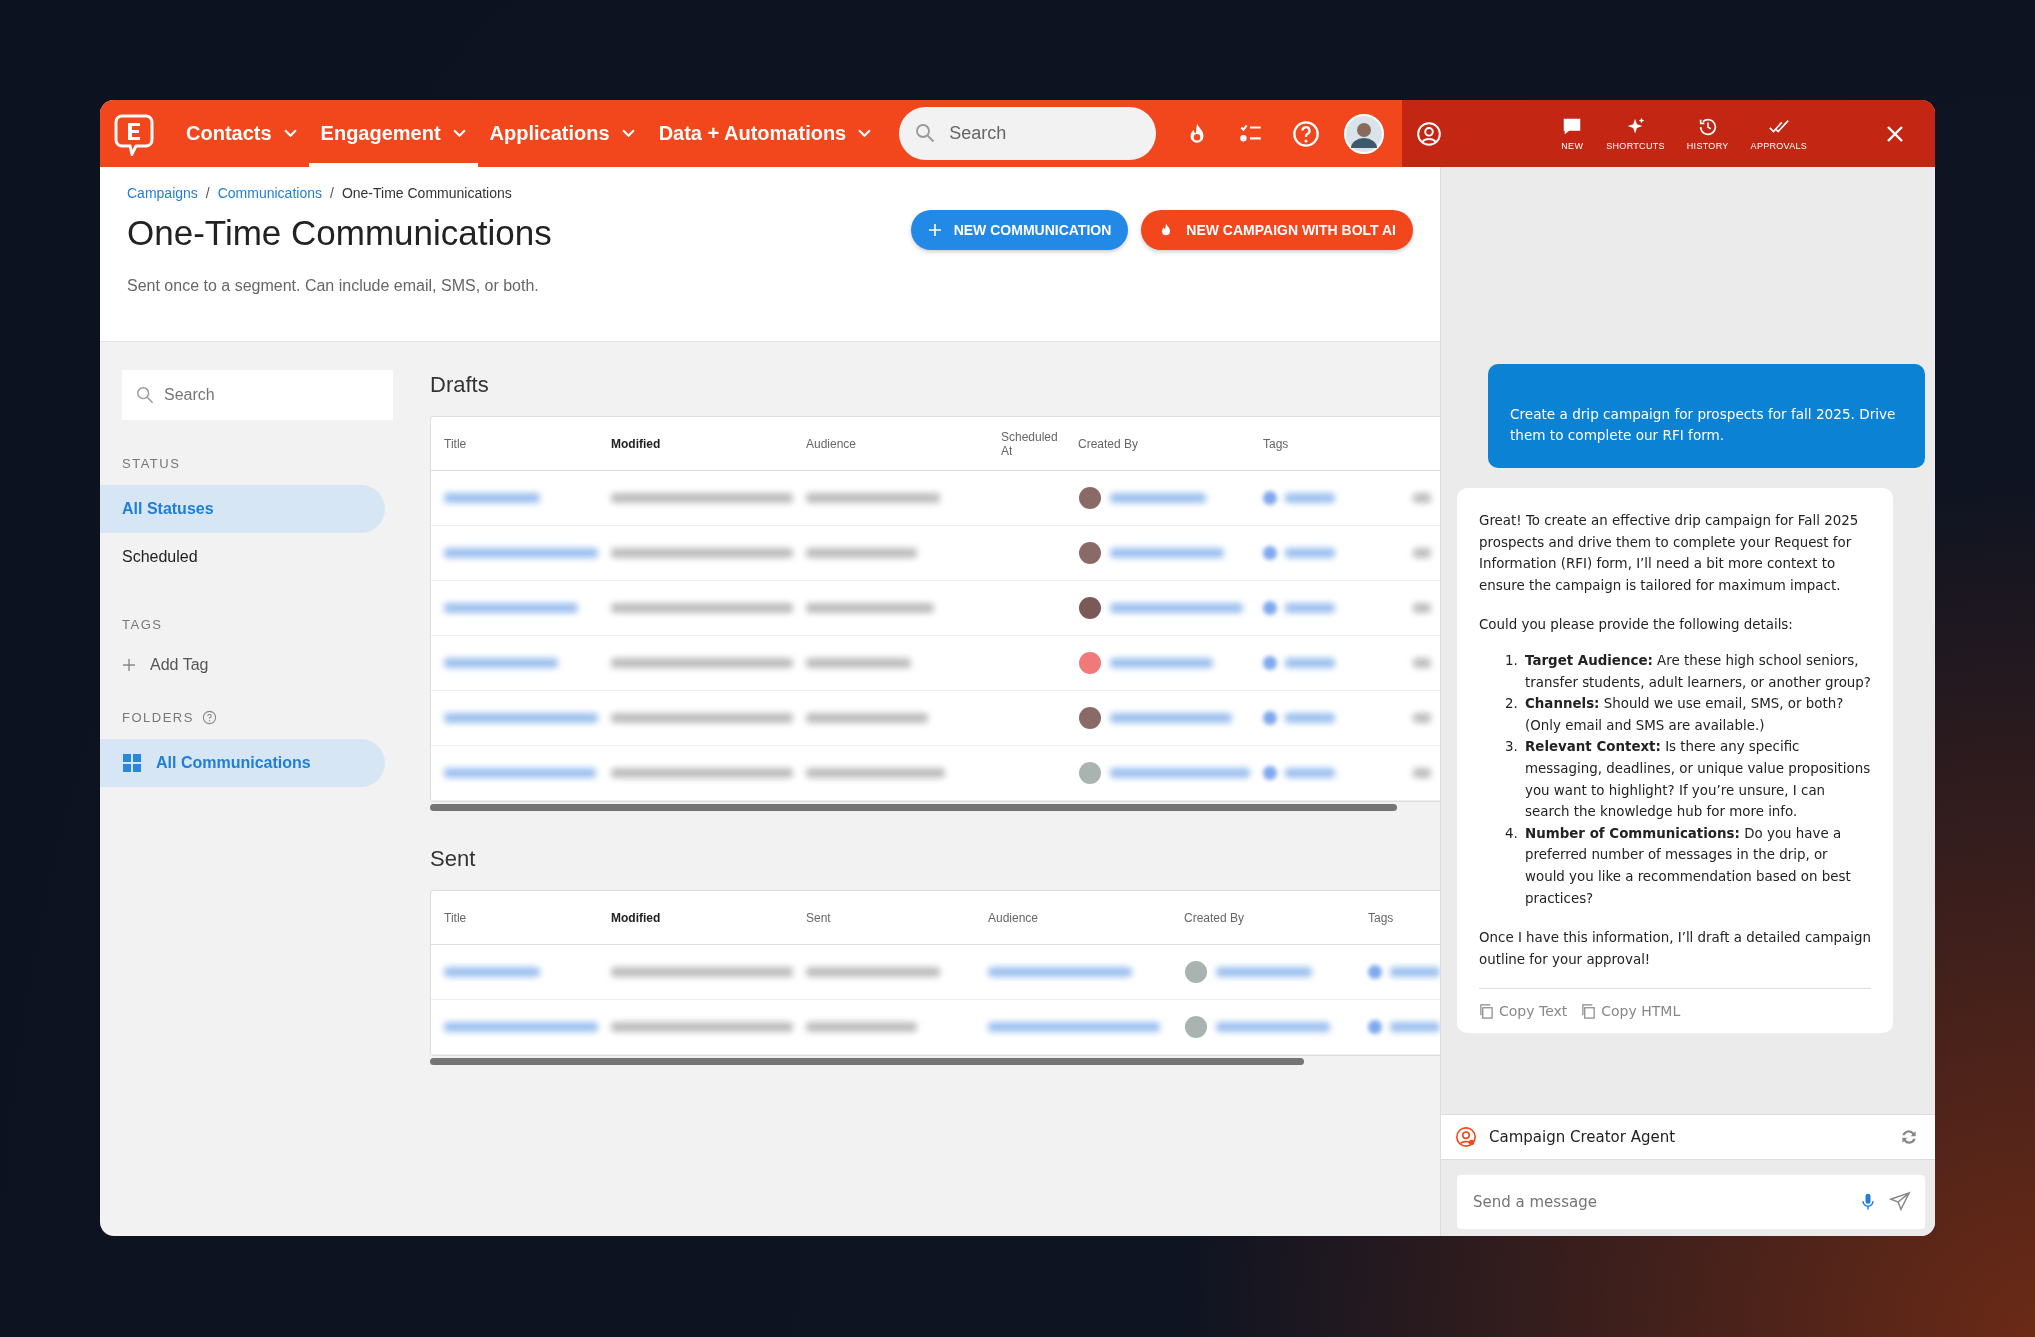 Image resolution: width=2035 pixels, height=1337 pixels. Describe the element at coordinates (1707, 133) in the screenshot. I see `toolbar-button: HISTORY` at that location.